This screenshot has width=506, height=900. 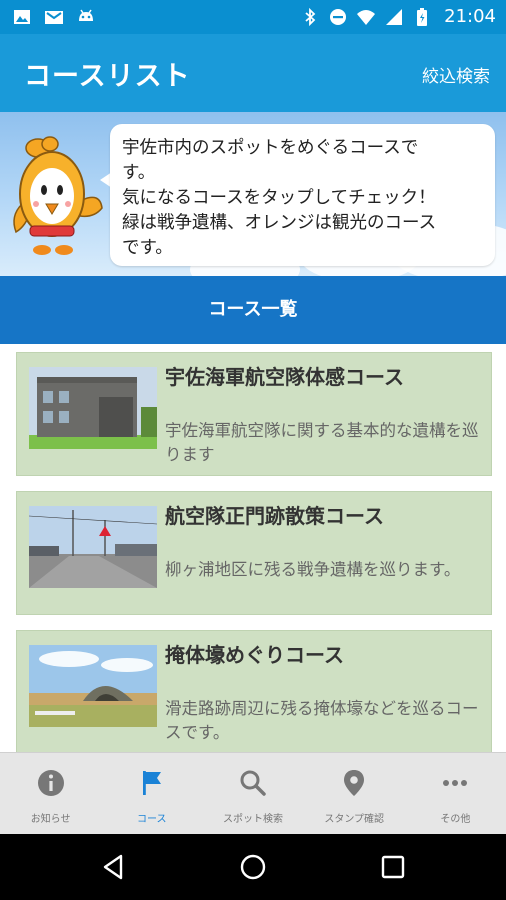 What do you see at coordinates (366, 17) in the screenshot?
I see `wifi-icon` at bounding box center [366, 17].